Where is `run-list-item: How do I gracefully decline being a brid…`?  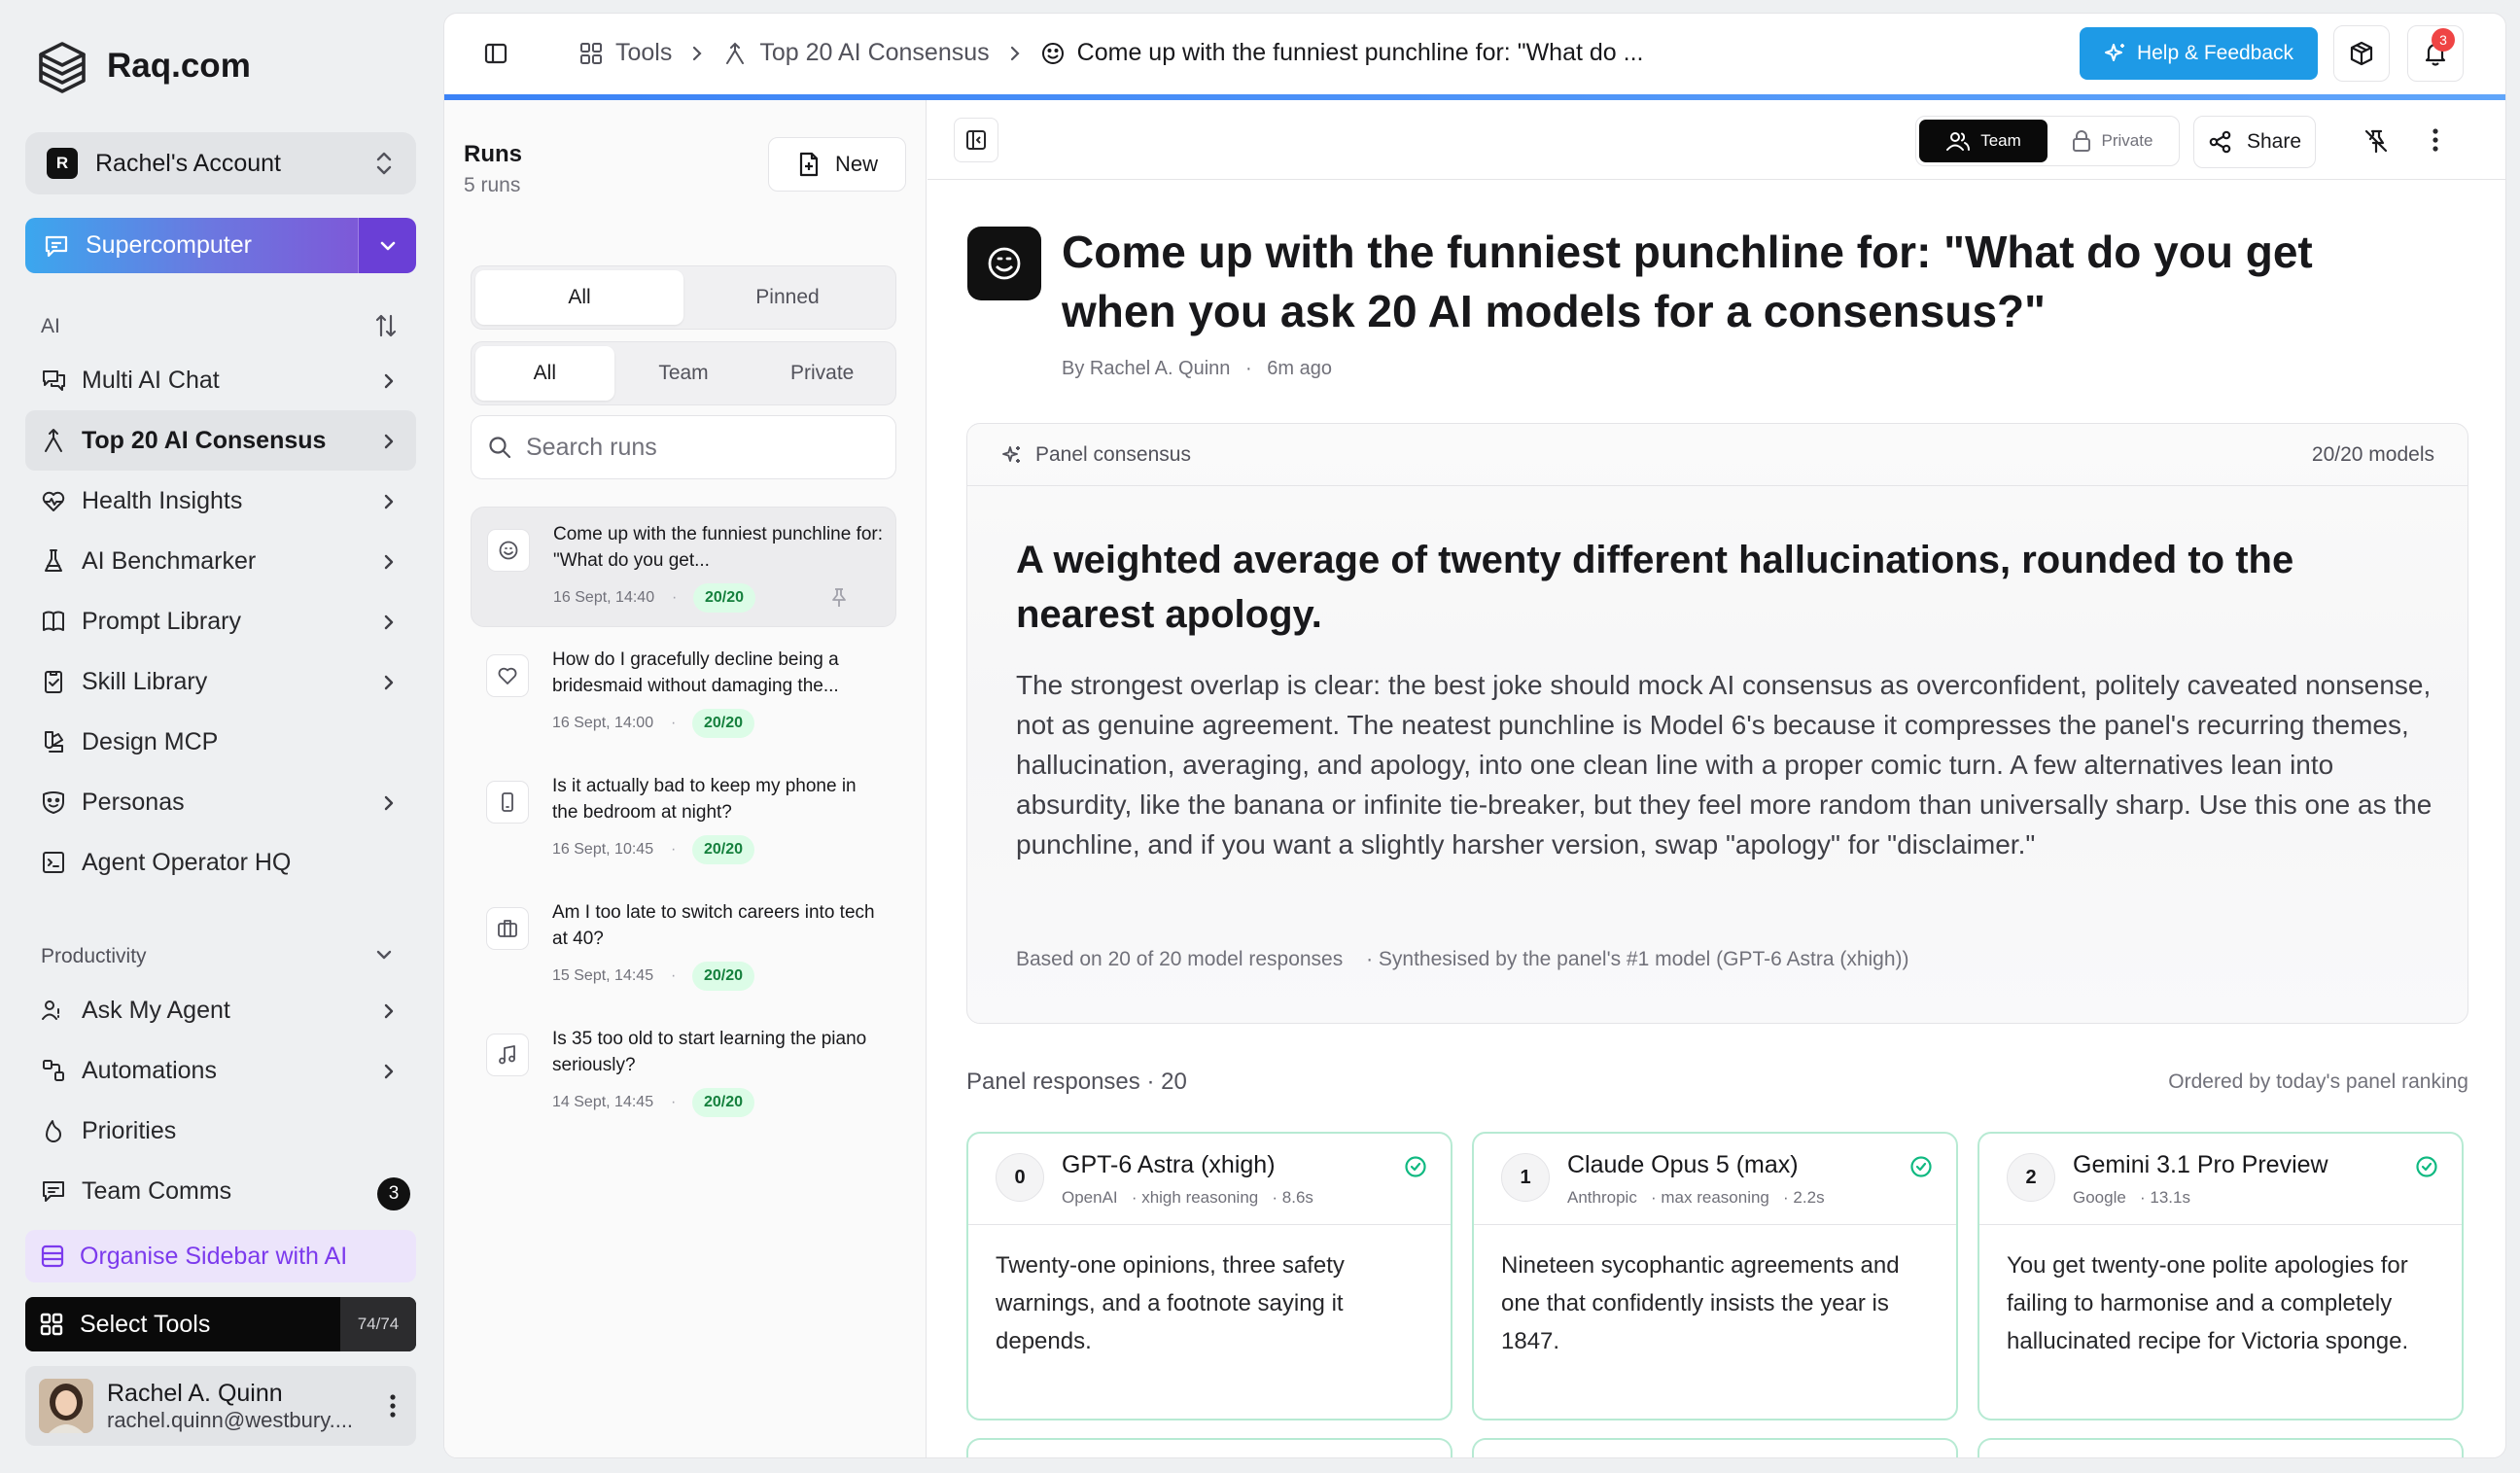
run-list-item: How do I gracefully decline being a brid… is located at coordinates (683, 693).